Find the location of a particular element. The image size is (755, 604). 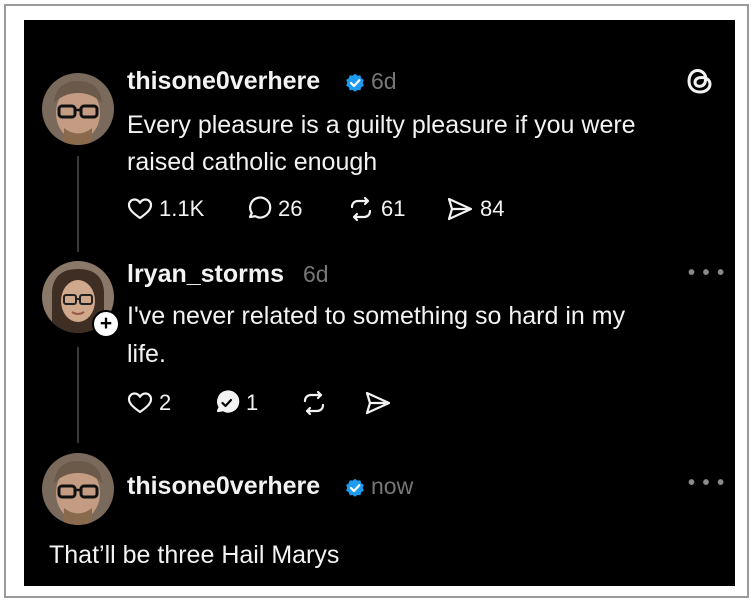

share-count: 84 is located at coordinates (492, 208).